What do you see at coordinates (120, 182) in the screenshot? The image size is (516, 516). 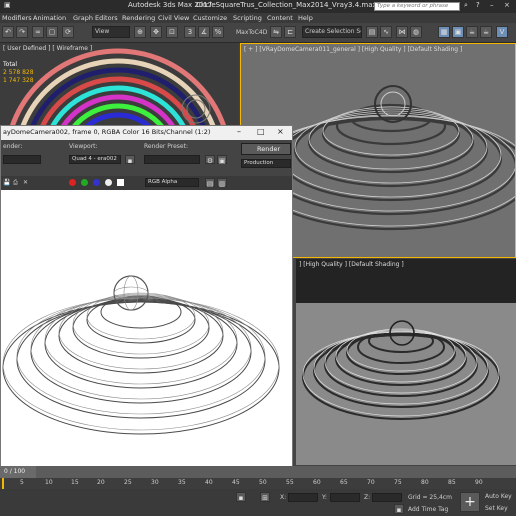 I see `mono-channel-icon` at bounding box center [120, 182].